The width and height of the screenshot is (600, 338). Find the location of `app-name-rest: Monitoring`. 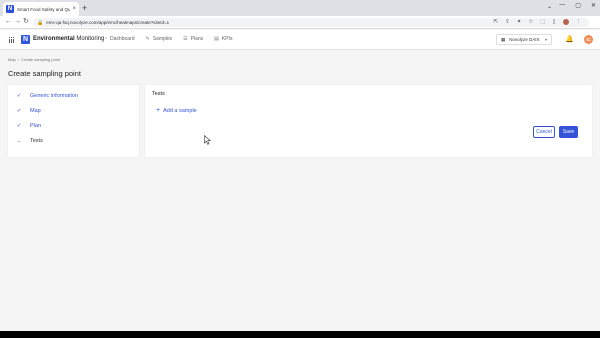

app-name-rest: Monitoring is located at coordinates (89, 39).